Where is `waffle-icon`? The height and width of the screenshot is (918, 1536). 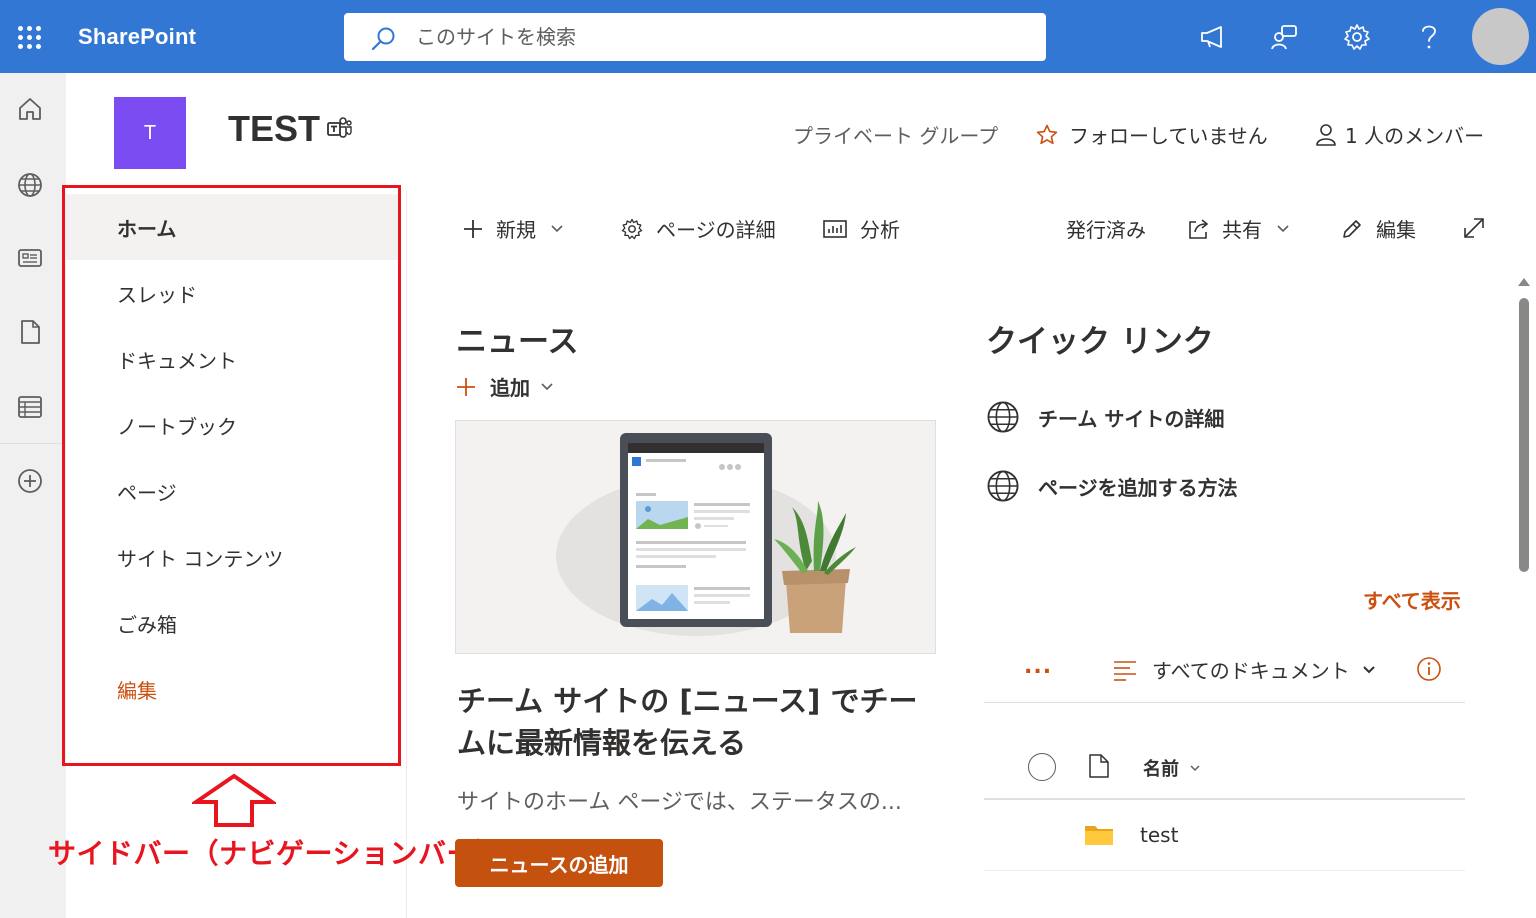 waffle-icon is located at coordinates (30, 38).